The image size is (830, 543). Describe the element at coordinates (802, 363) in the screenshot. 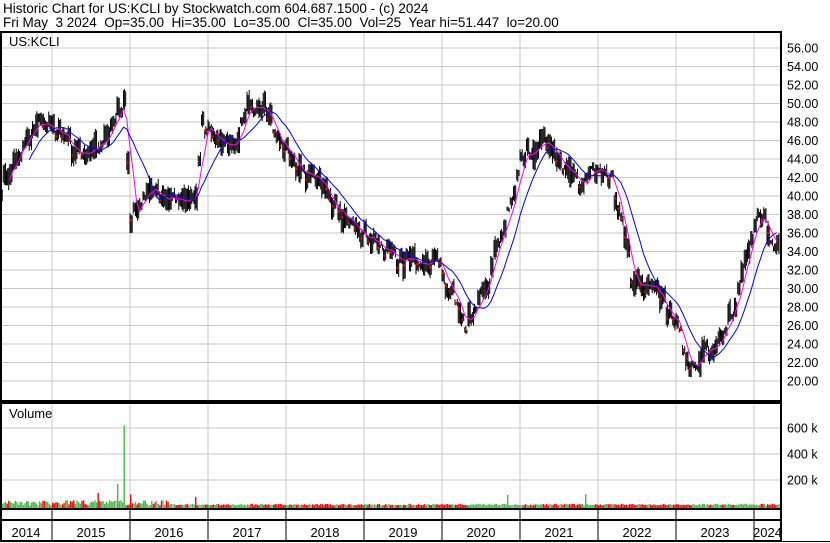

I see `price-tick-label: 22.00` at that location.